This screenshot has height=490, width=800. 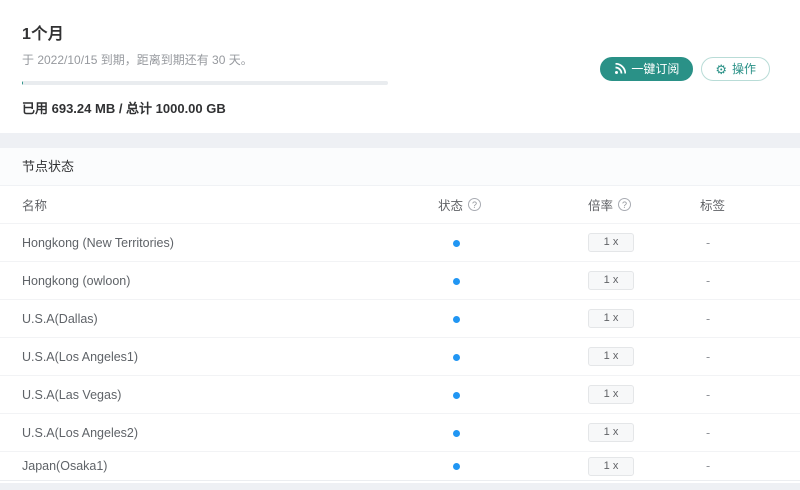 What do you see at coordinates (451, 206) in the screenshot?
I see `column-header-status-label: 状态` at bounding box center [451, 206].